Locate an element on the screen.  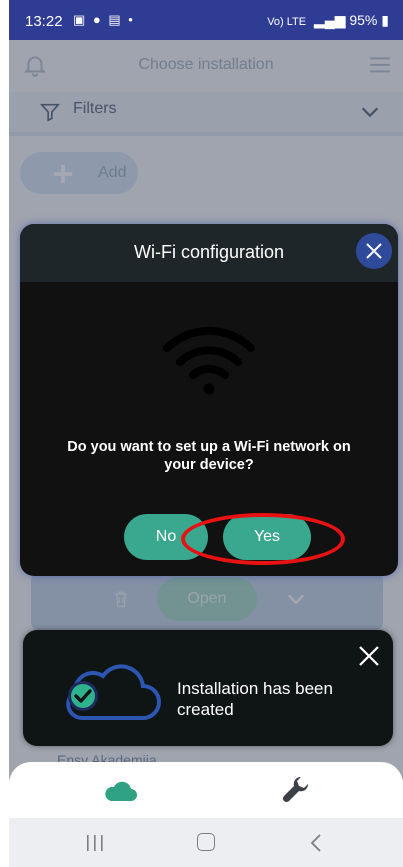
home-icon is located at coordinates (206, 842).